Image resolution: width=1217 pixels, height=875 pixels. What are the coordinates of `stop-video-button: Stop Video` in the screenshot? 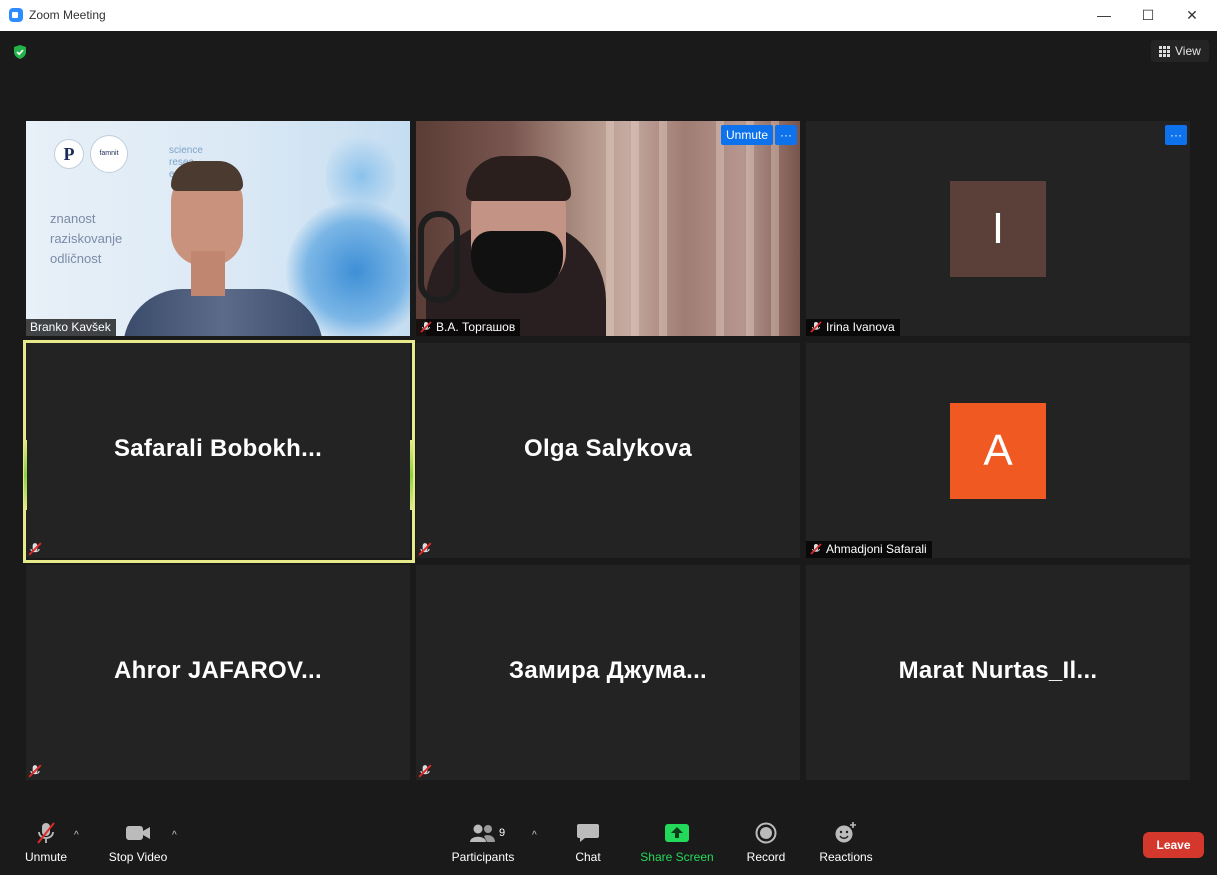 It's located at (138, 842).